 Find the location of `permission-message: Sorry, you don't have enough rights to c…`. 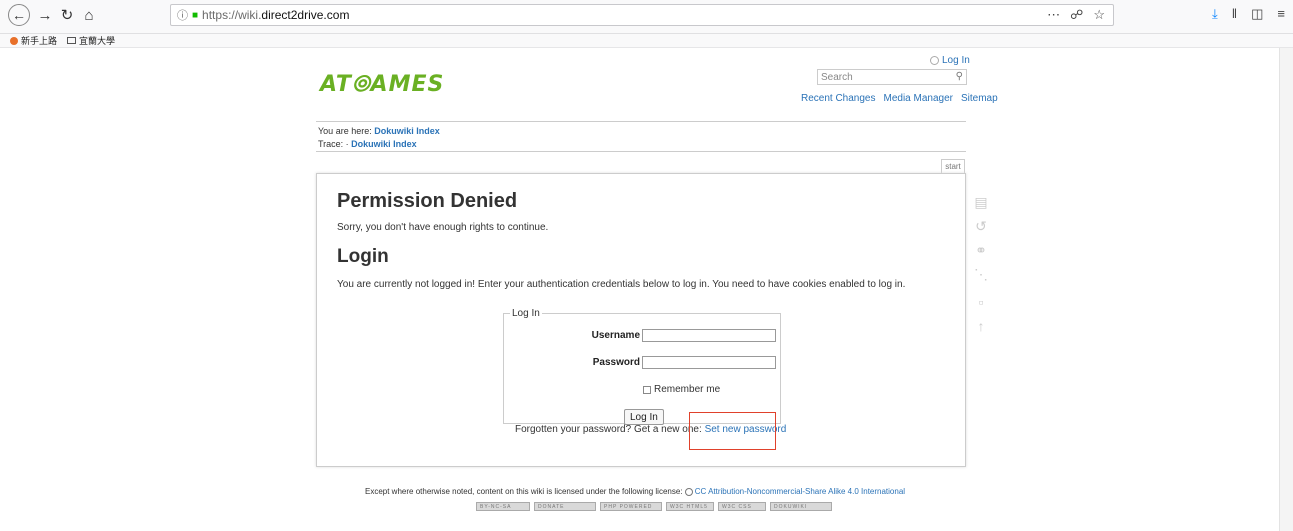

permission-message: Sorry, you don't have enough rights to c… is located at coordinates (443, 227).